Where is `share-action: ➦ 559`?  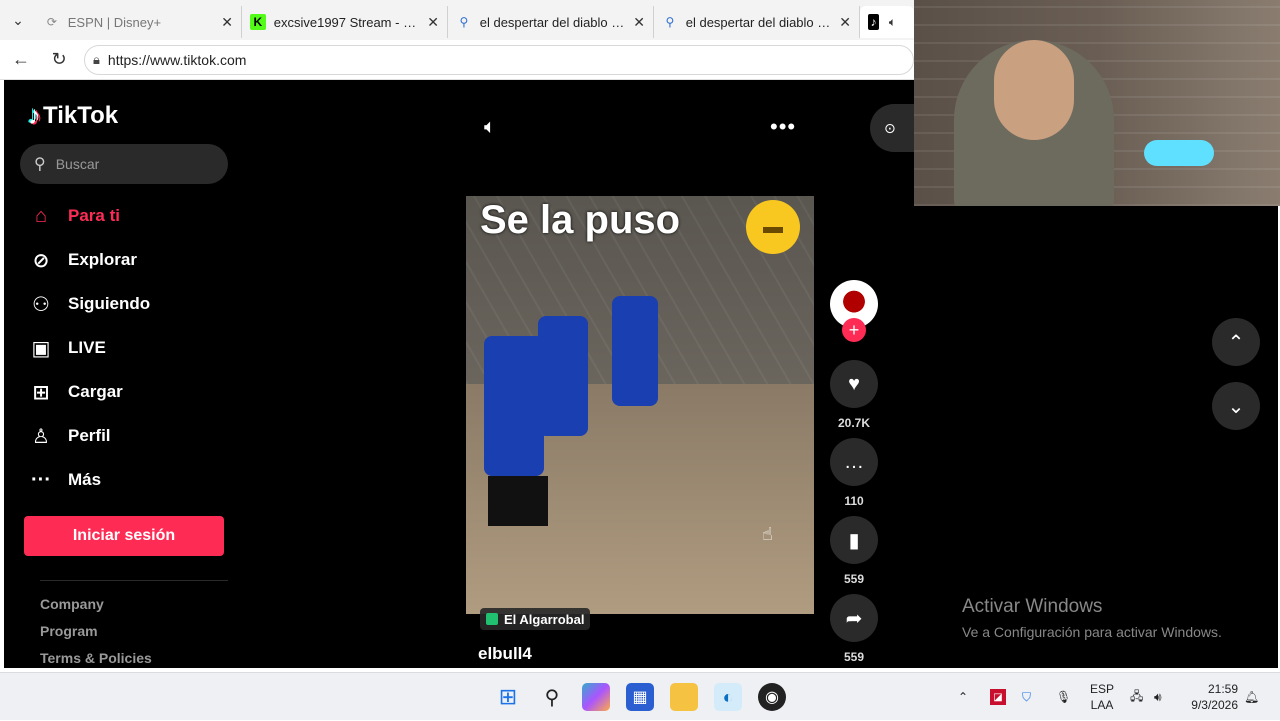
share-action: ➦ 559 is located at coordinates (854, 629).